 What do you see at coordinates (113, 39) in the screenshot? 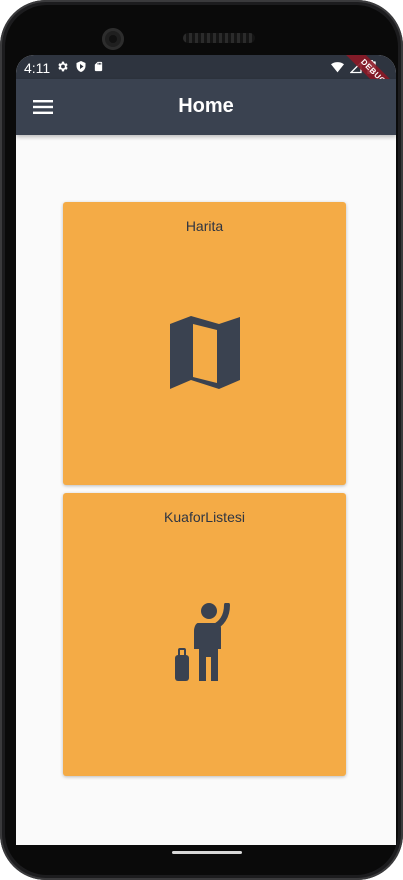
I see `front-camera` at bounding box center [113, 39].